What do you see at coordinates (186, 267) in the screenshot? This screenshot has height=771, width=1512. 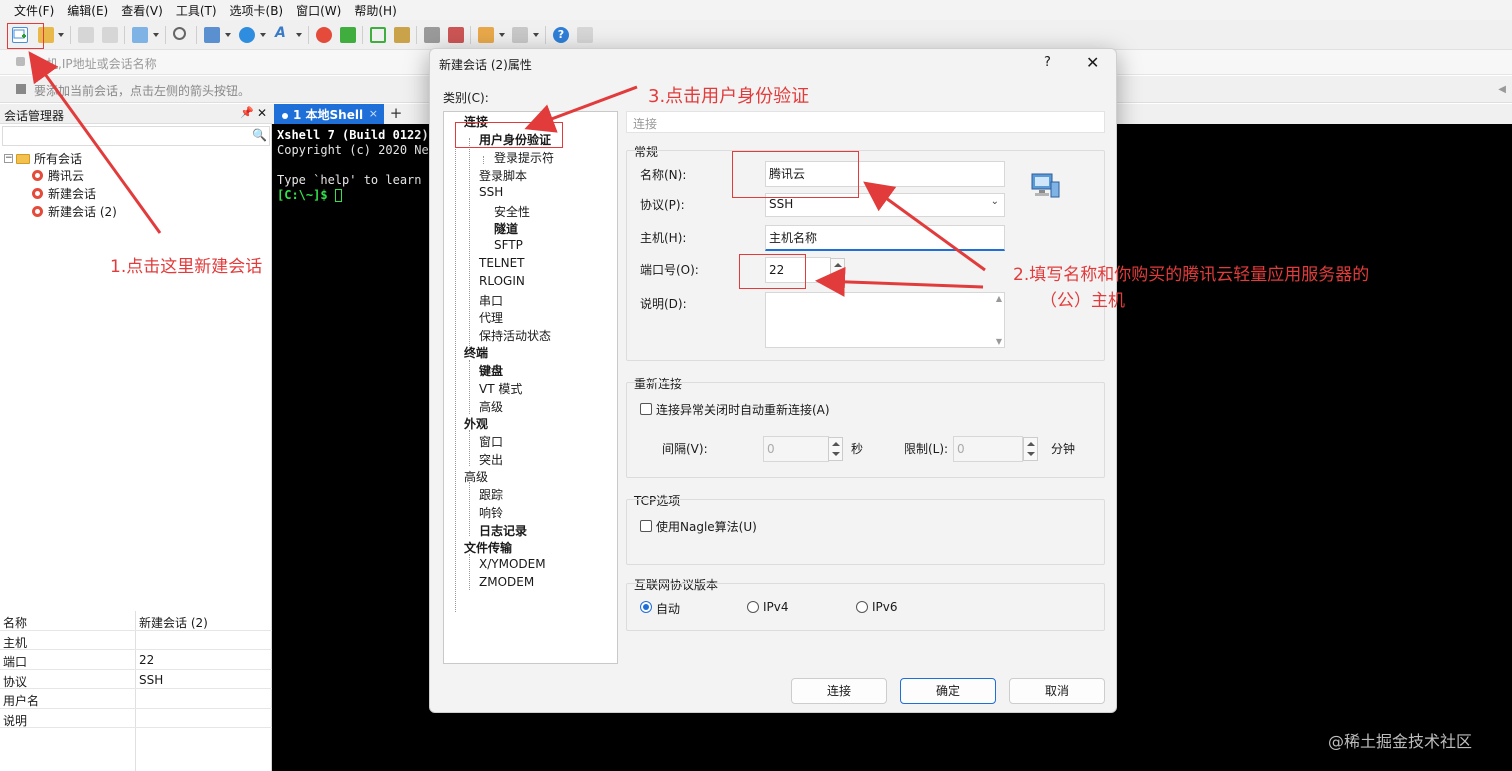 I see `annotation-step1: 1.点击这里新建会话` at bounding box center [186, 267].